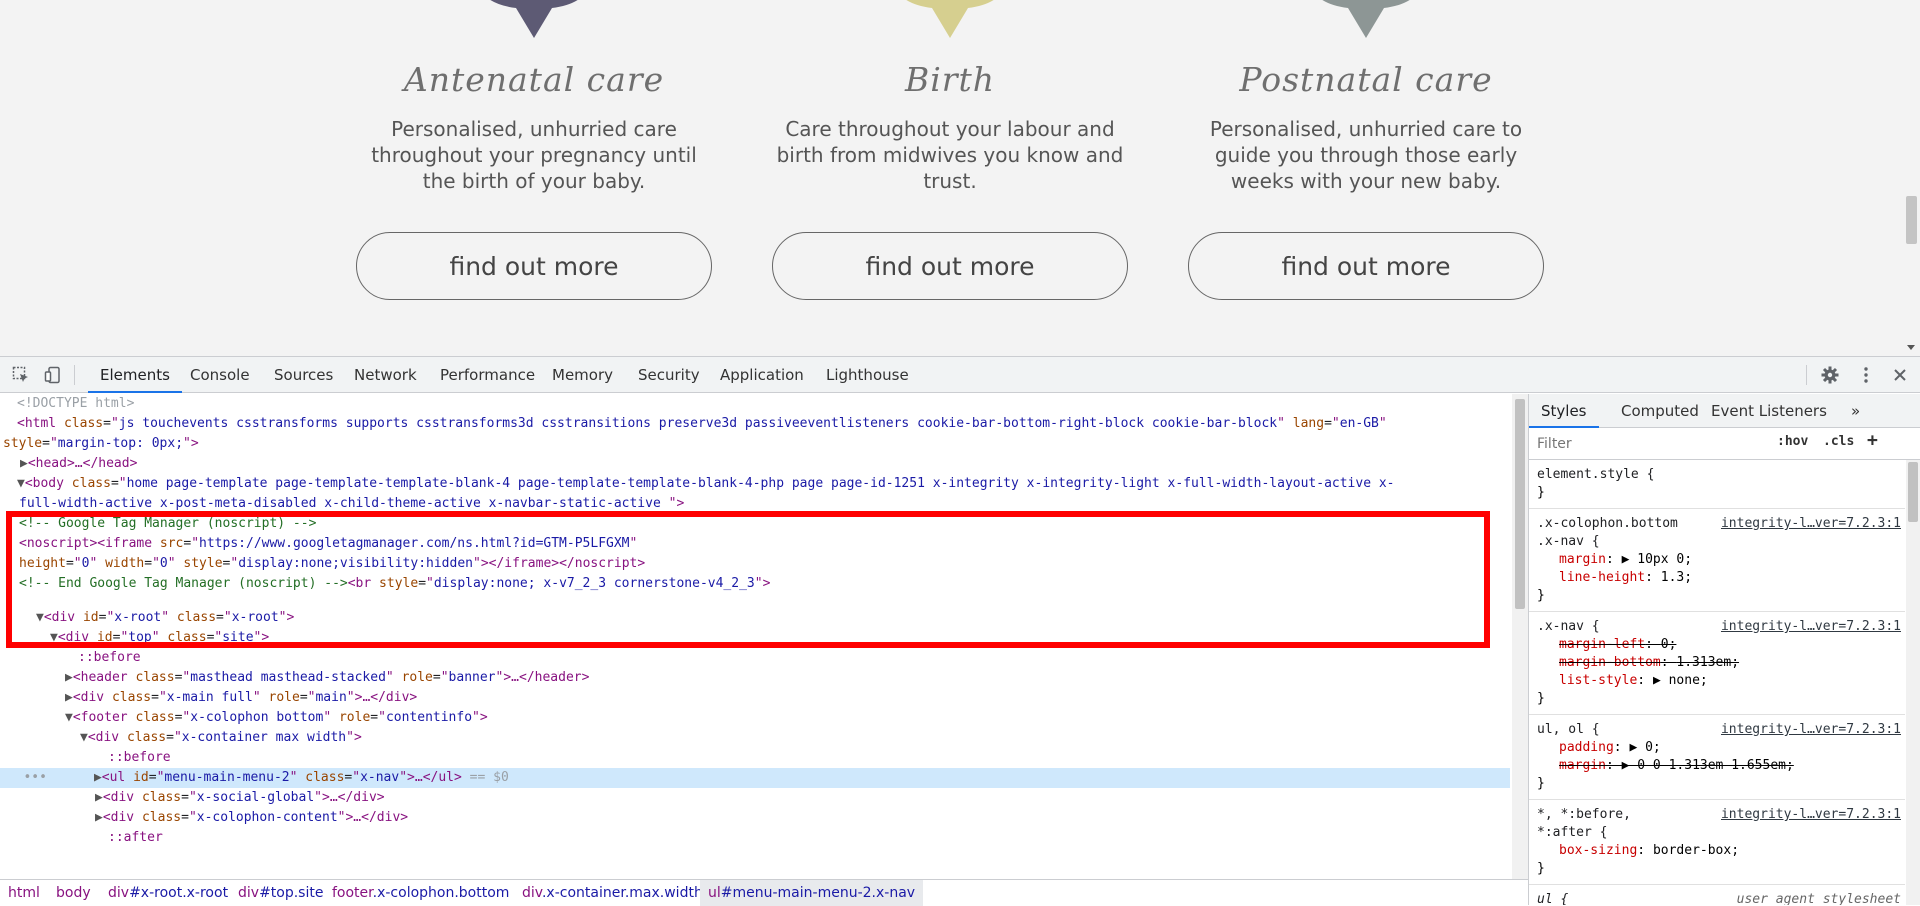 This screenshot has height=906, width=1920. What do you see at coordinates (1911, 178) in the screenshot?
I see `page-scrollbar` at bounding box center [1911, 178].